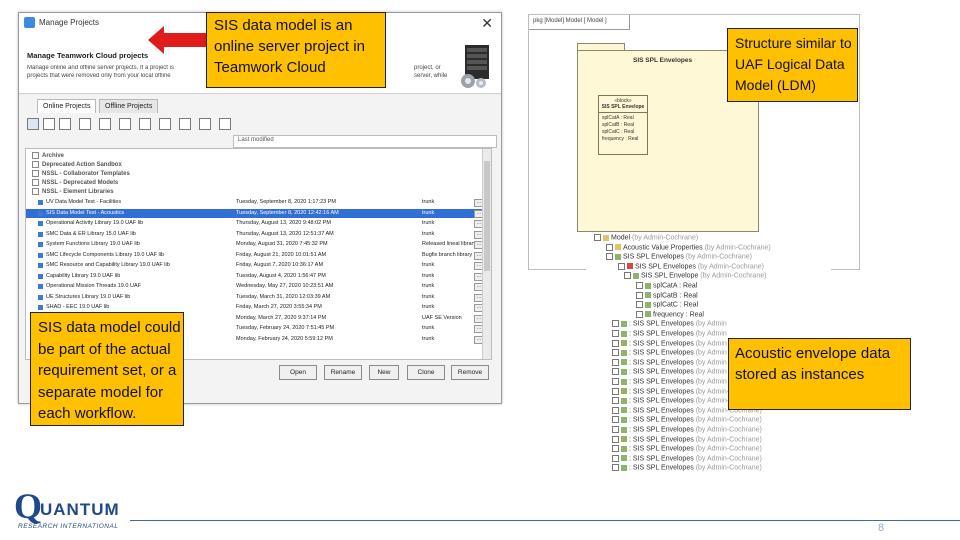  I want to click on tree-icon, so click(145, 124).